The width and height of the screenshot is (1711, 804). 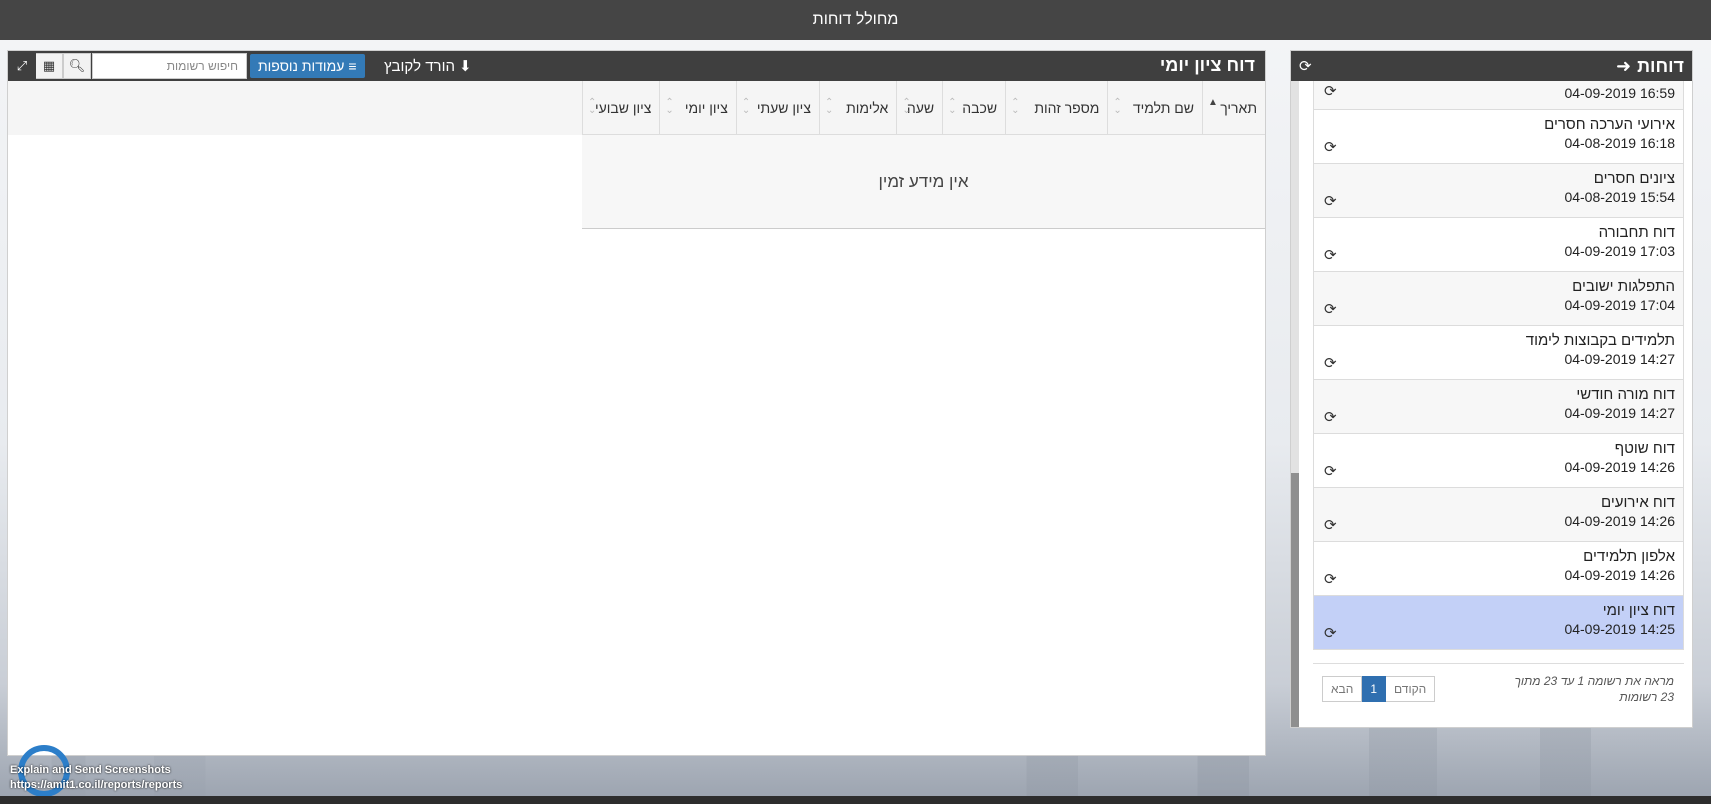 I want to click on report-name: דוח ציון יומי, so click(x=1638, y=610).